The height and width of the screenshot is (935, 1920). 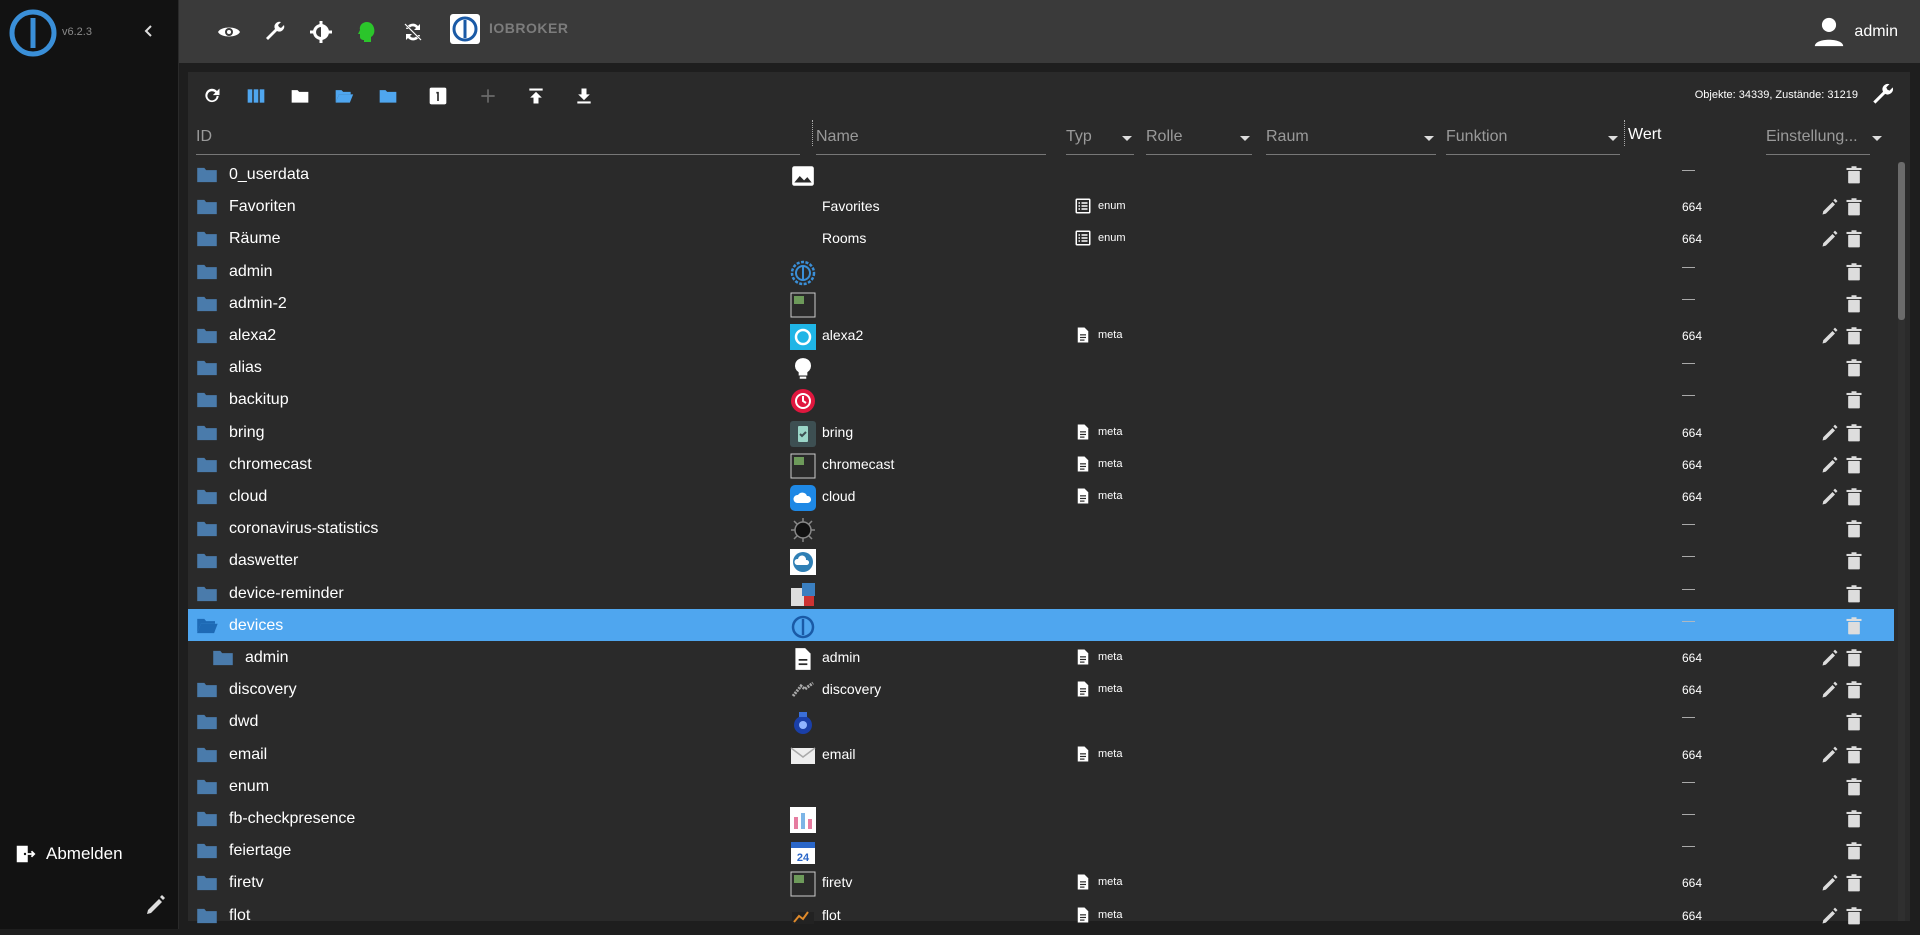 I want to click on table-row: email email meta 664, so click(x=1041, y=754).